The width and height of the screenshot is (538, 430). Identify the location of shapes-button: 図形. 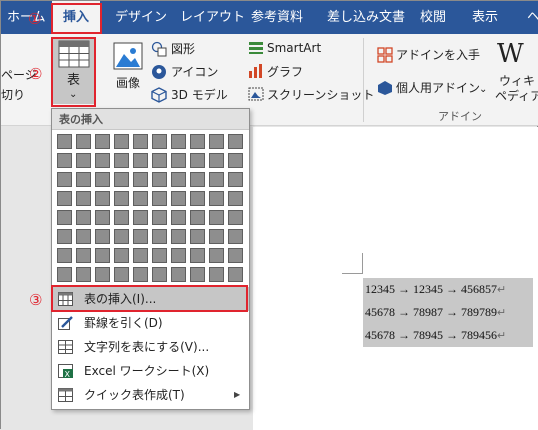
(183, 49).